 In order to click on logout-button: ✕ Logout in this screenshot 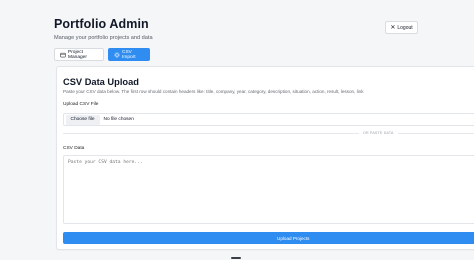, I will do `click(401, 27)`.